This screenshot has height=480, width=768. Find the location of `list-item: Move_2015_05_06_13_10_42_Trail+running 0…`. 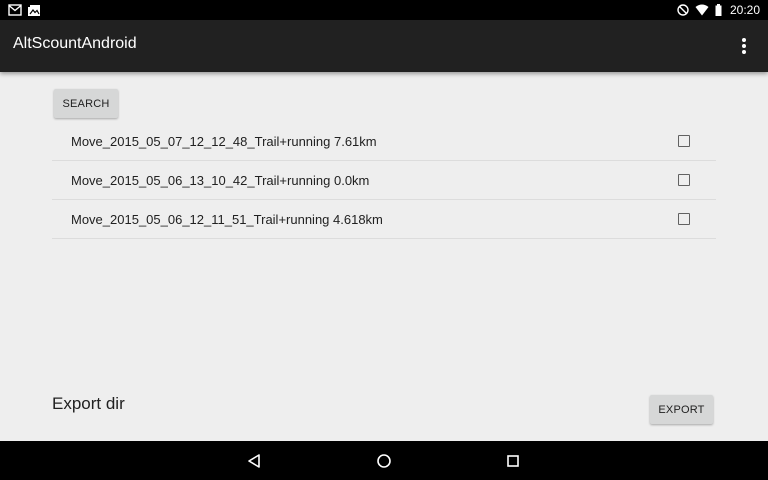

list-item: Move_2015_05_06_13_10_42_Trail+running 0… is located at coordinates (384, 180).